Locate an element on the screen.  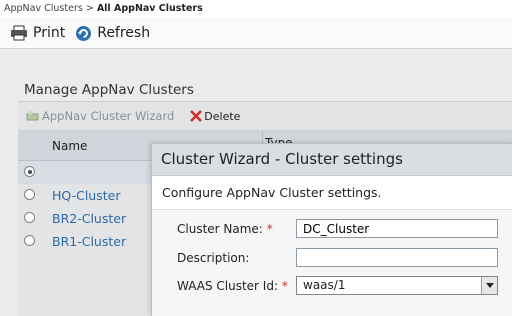
delete-x-icon is located at coordinates (196, 116).